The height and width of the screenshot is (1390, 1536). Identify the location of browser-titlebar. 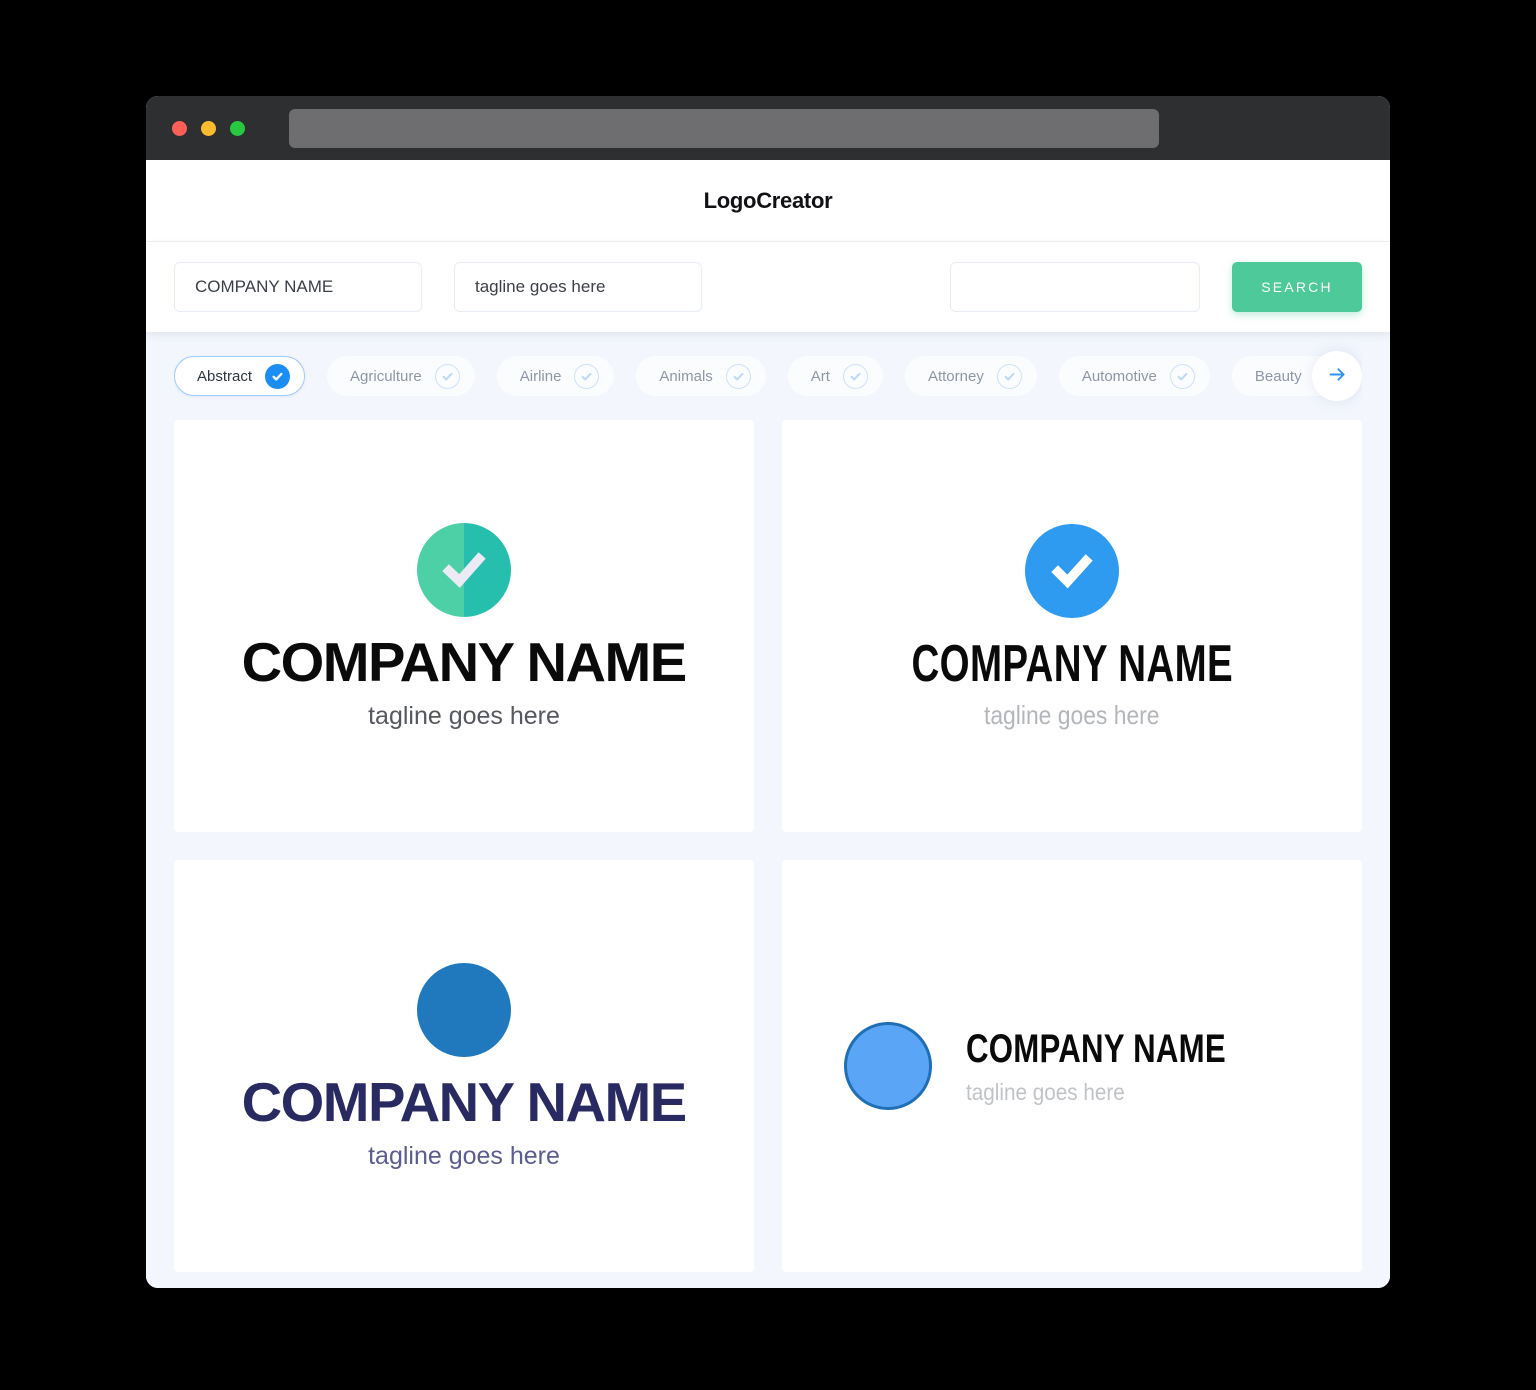
(768, 128).